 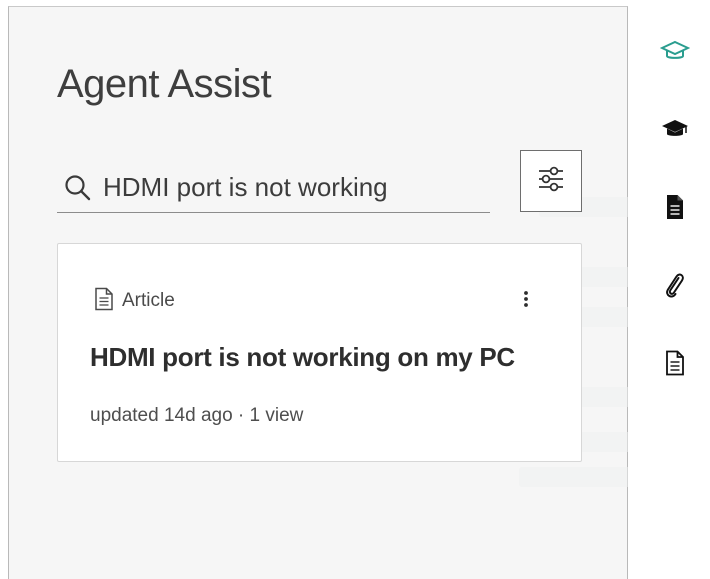 What do you see at coordinates (78, 188) in the screenshot?
I see `search-icon` at bounding box center [78, 188].